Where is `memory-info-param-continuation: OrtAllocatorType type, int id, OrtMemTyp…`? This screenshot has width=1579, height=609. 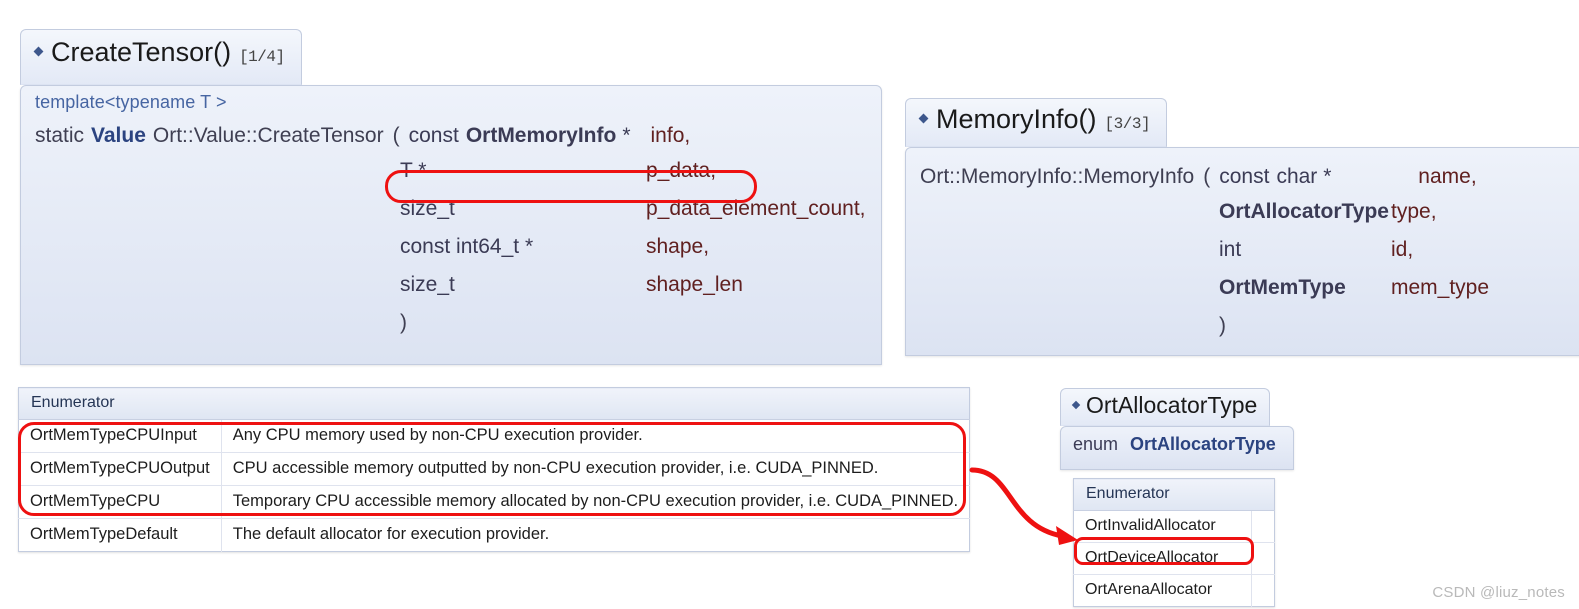
memory-info-param-continuation: OrtAllocatorType type, int id, OrtMemTyp… is located at coordinates (1354, 273).